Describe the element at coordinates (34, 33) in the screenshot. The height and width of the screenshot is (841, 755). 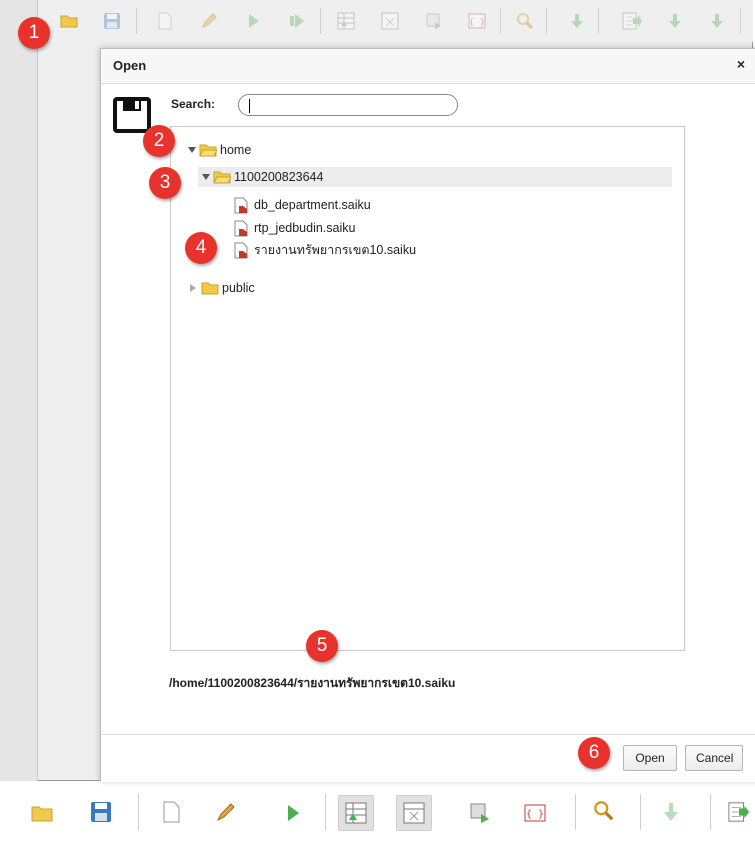
I see `callout-badge-1: 1` at that location.